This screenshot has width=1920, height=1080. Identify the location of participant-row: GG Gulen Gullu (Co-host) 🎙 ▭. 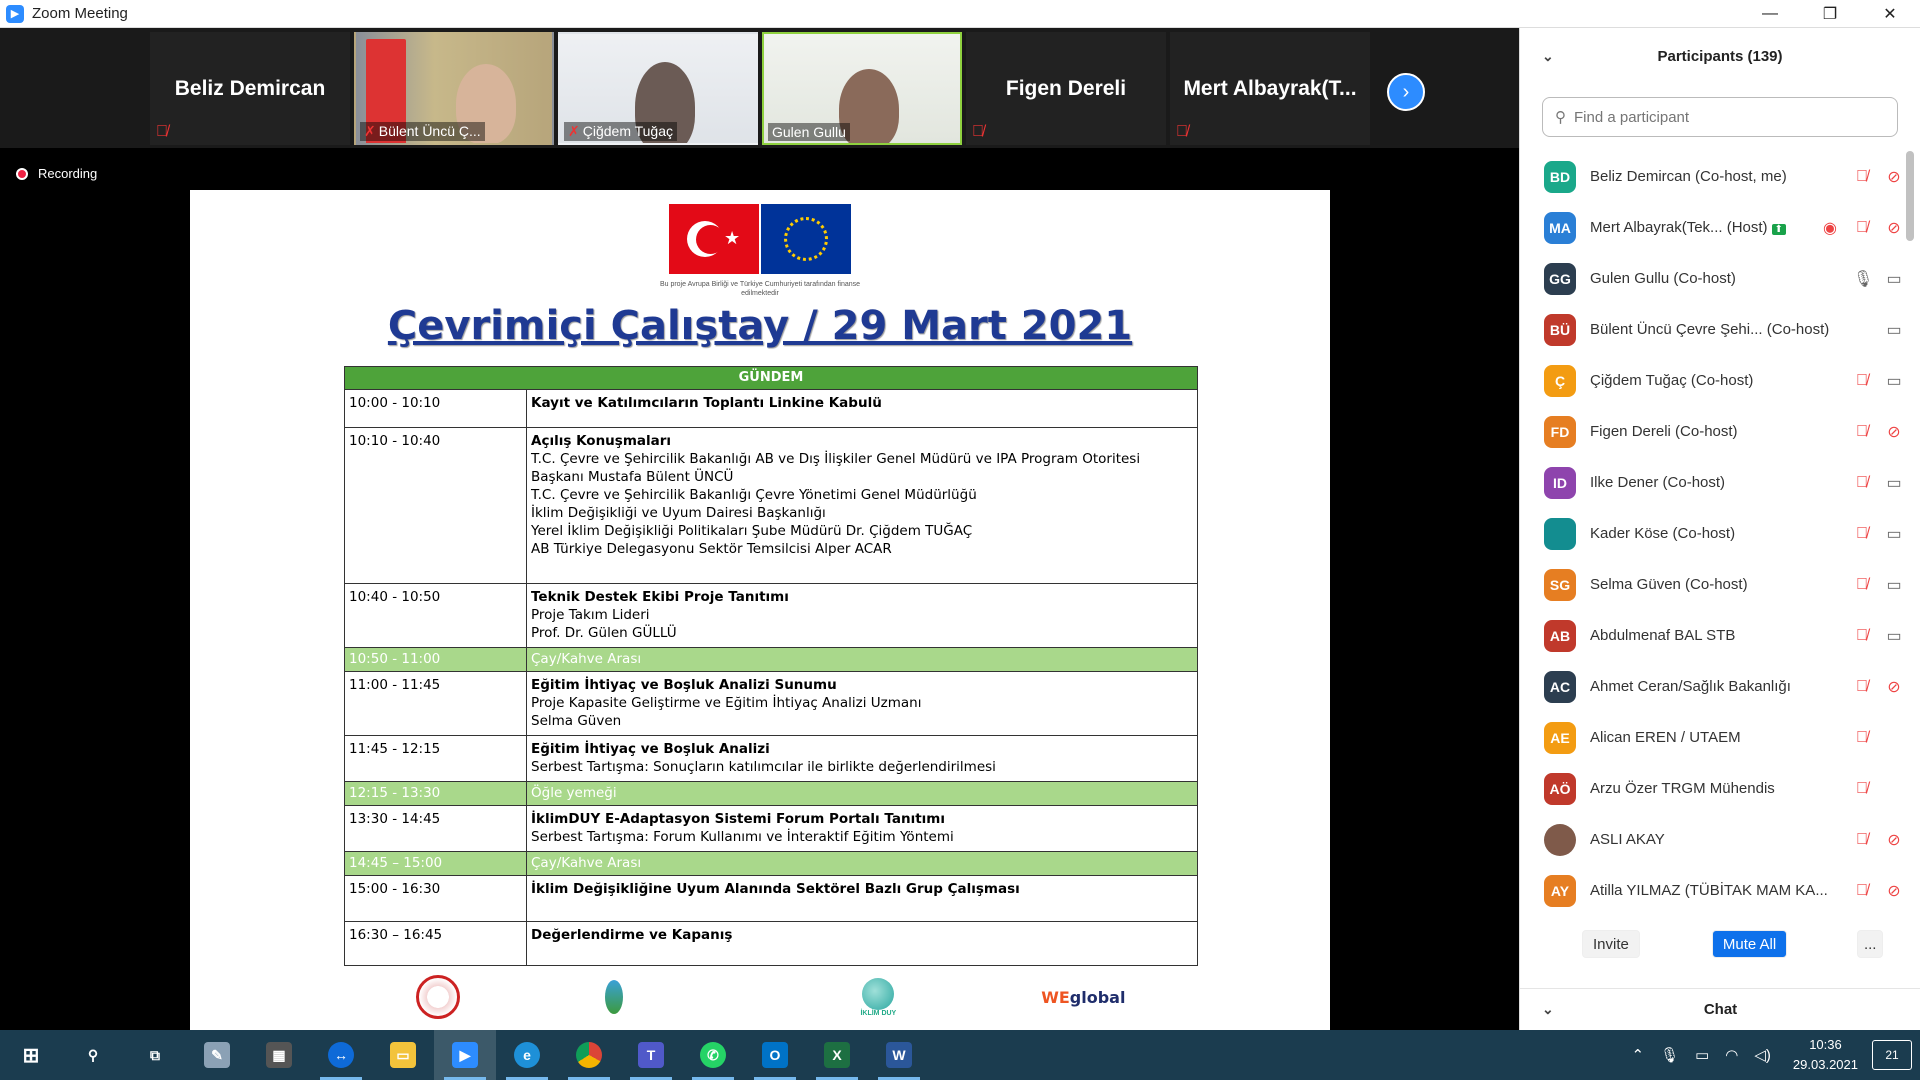
(1712, 278).